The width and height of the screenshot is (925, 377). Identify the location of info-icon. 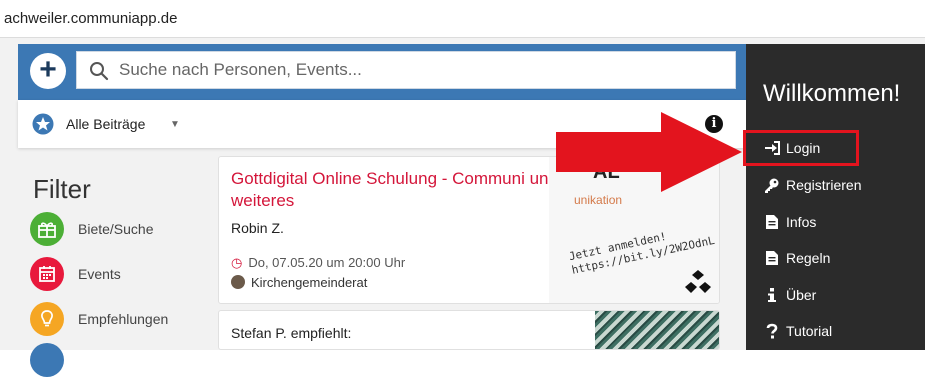
(772, 295).